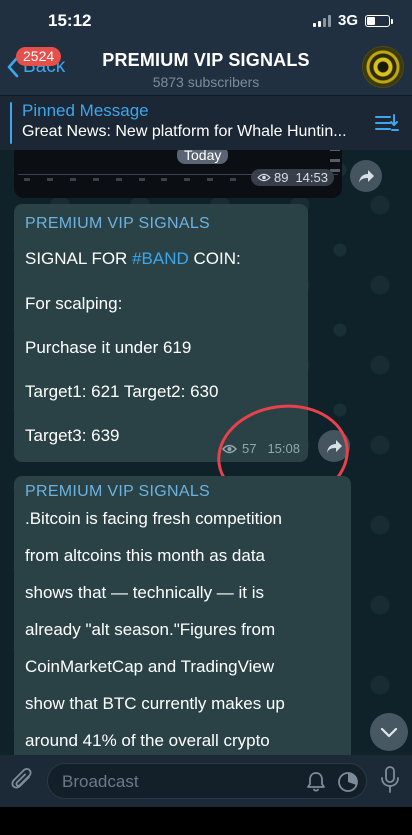 This screenshot has width=412, height=835. I want to click on signal-icon, so click(321, 20).